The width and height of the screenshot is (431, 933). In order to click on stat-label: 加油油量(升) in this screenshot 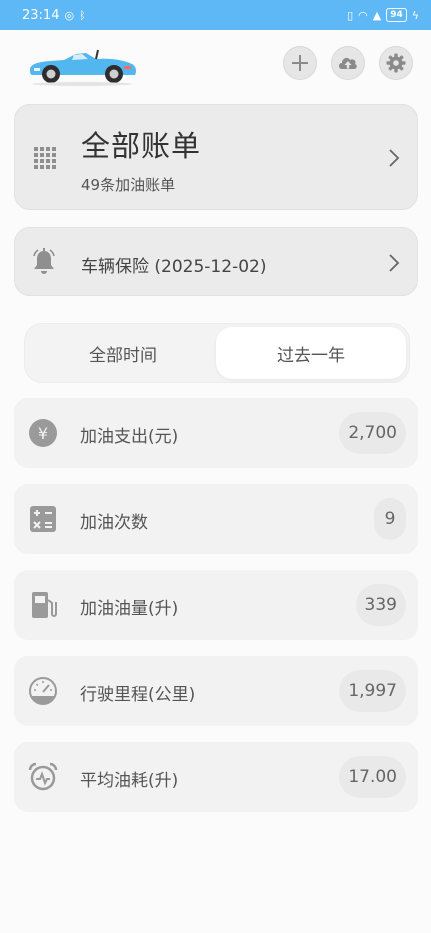, I will do `click(129, 609)`.